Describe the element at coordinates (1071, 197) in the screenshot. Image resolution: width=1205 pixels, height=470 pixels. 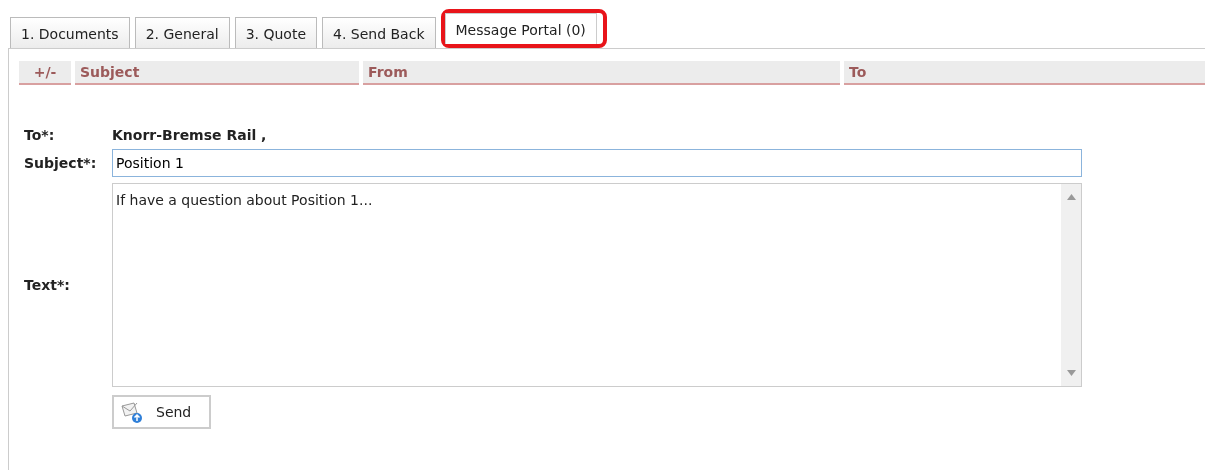
I see `scroll-up-icon` at that location.